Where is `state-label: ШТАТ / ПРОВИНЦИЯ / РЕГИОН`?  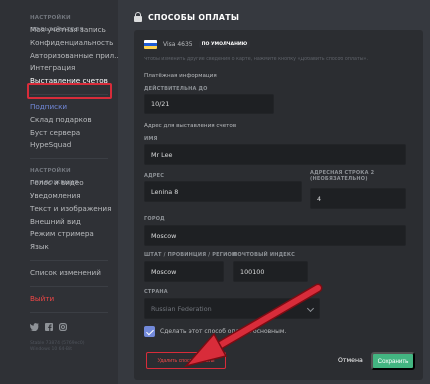
state-label: ШТАТ / ПРОВИНЦИЯ / РЕГИОН is located at coordinates (190, 255).